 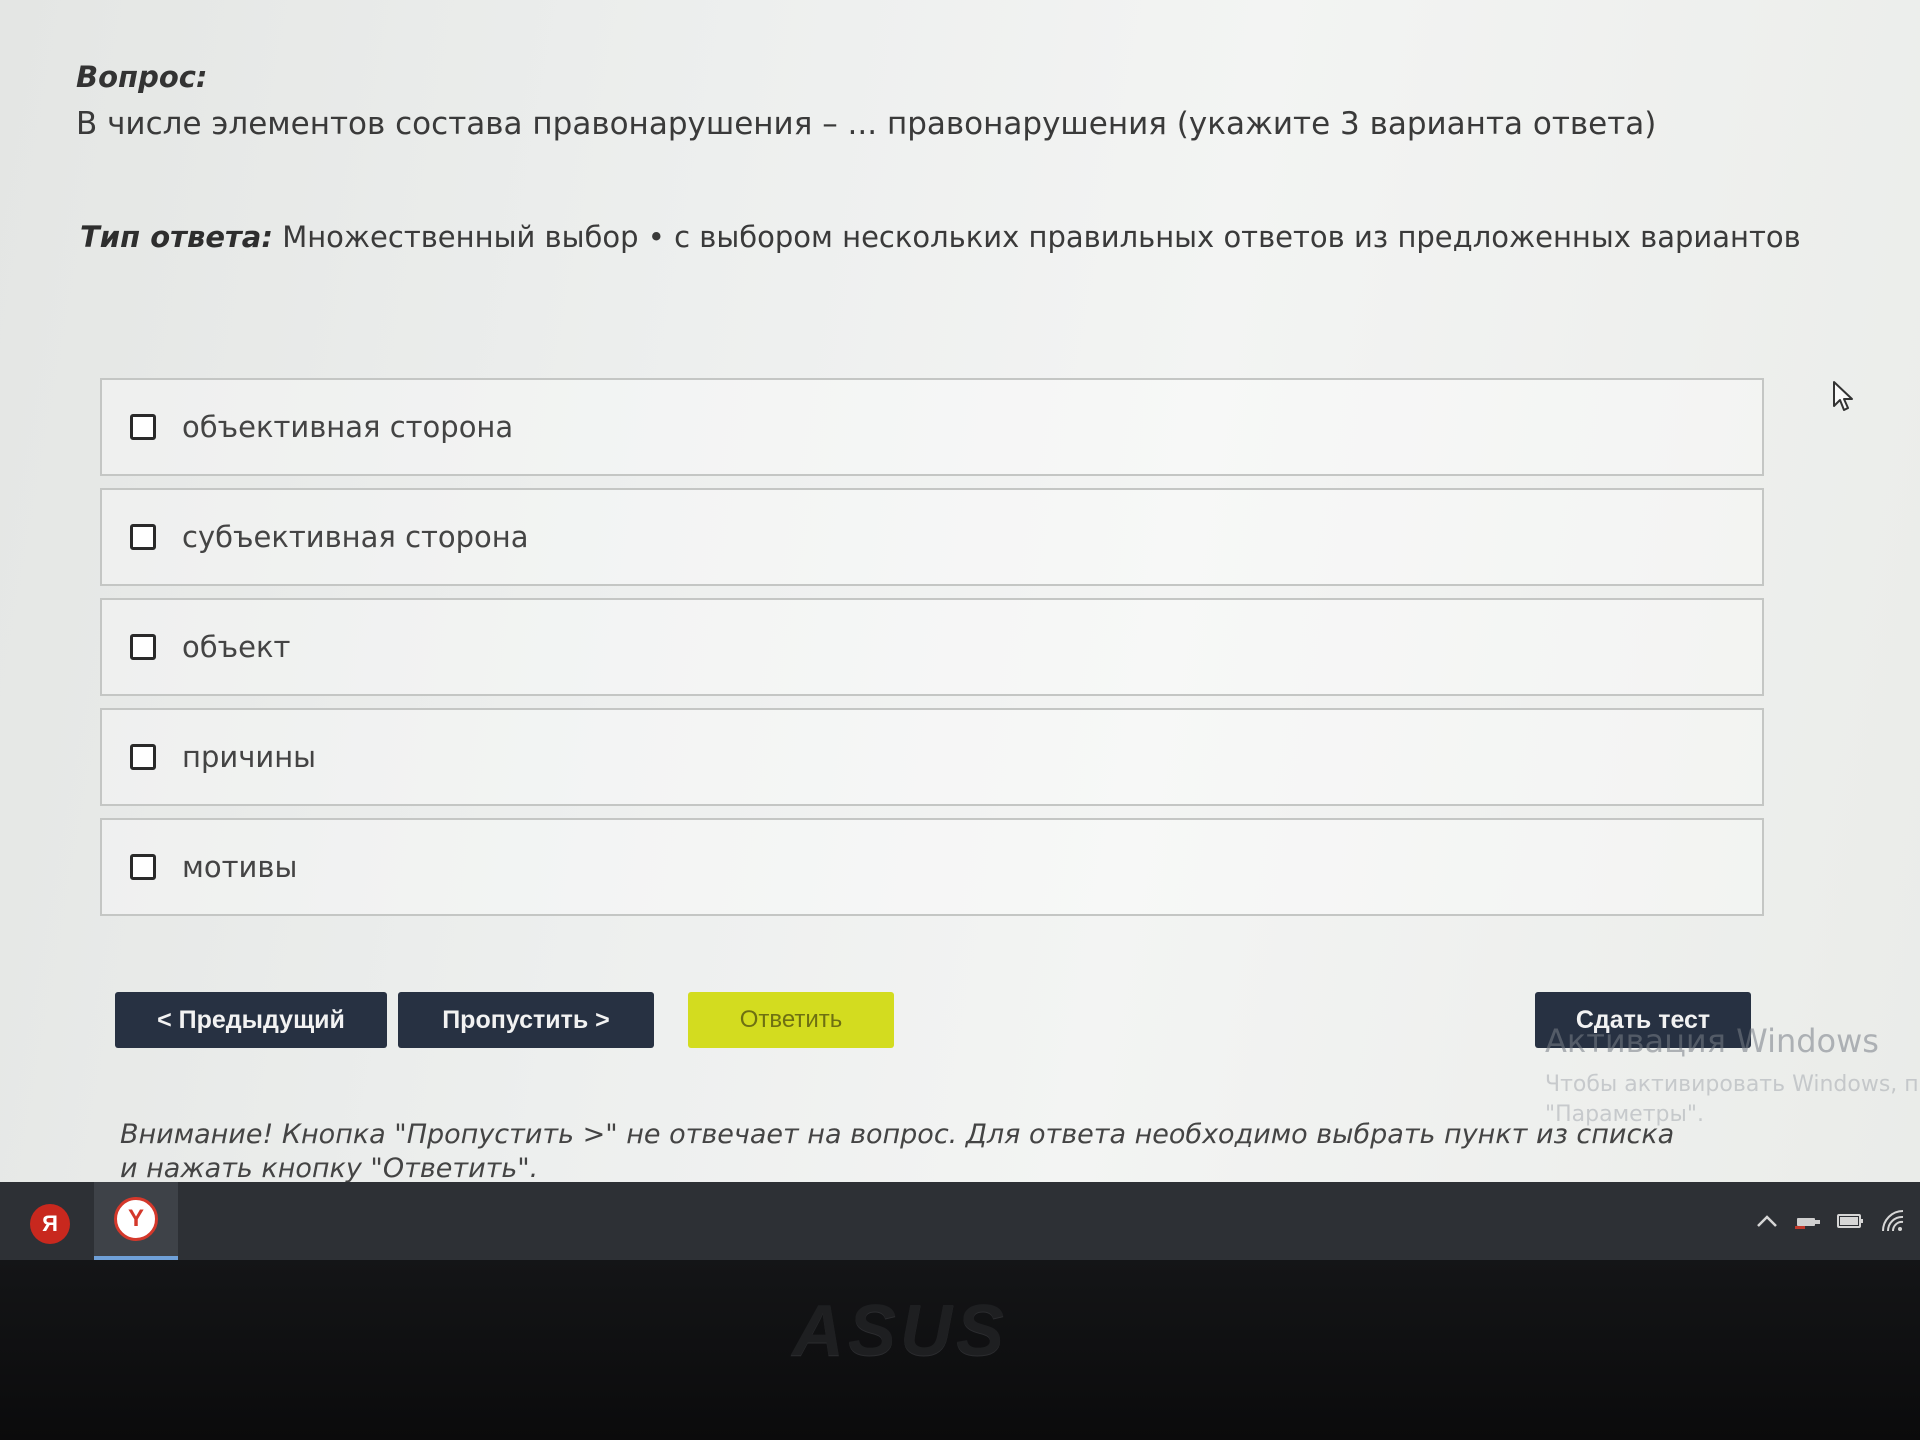 I want to click on answer-type-label: Тип ответа:, so click(x=176, y=237).